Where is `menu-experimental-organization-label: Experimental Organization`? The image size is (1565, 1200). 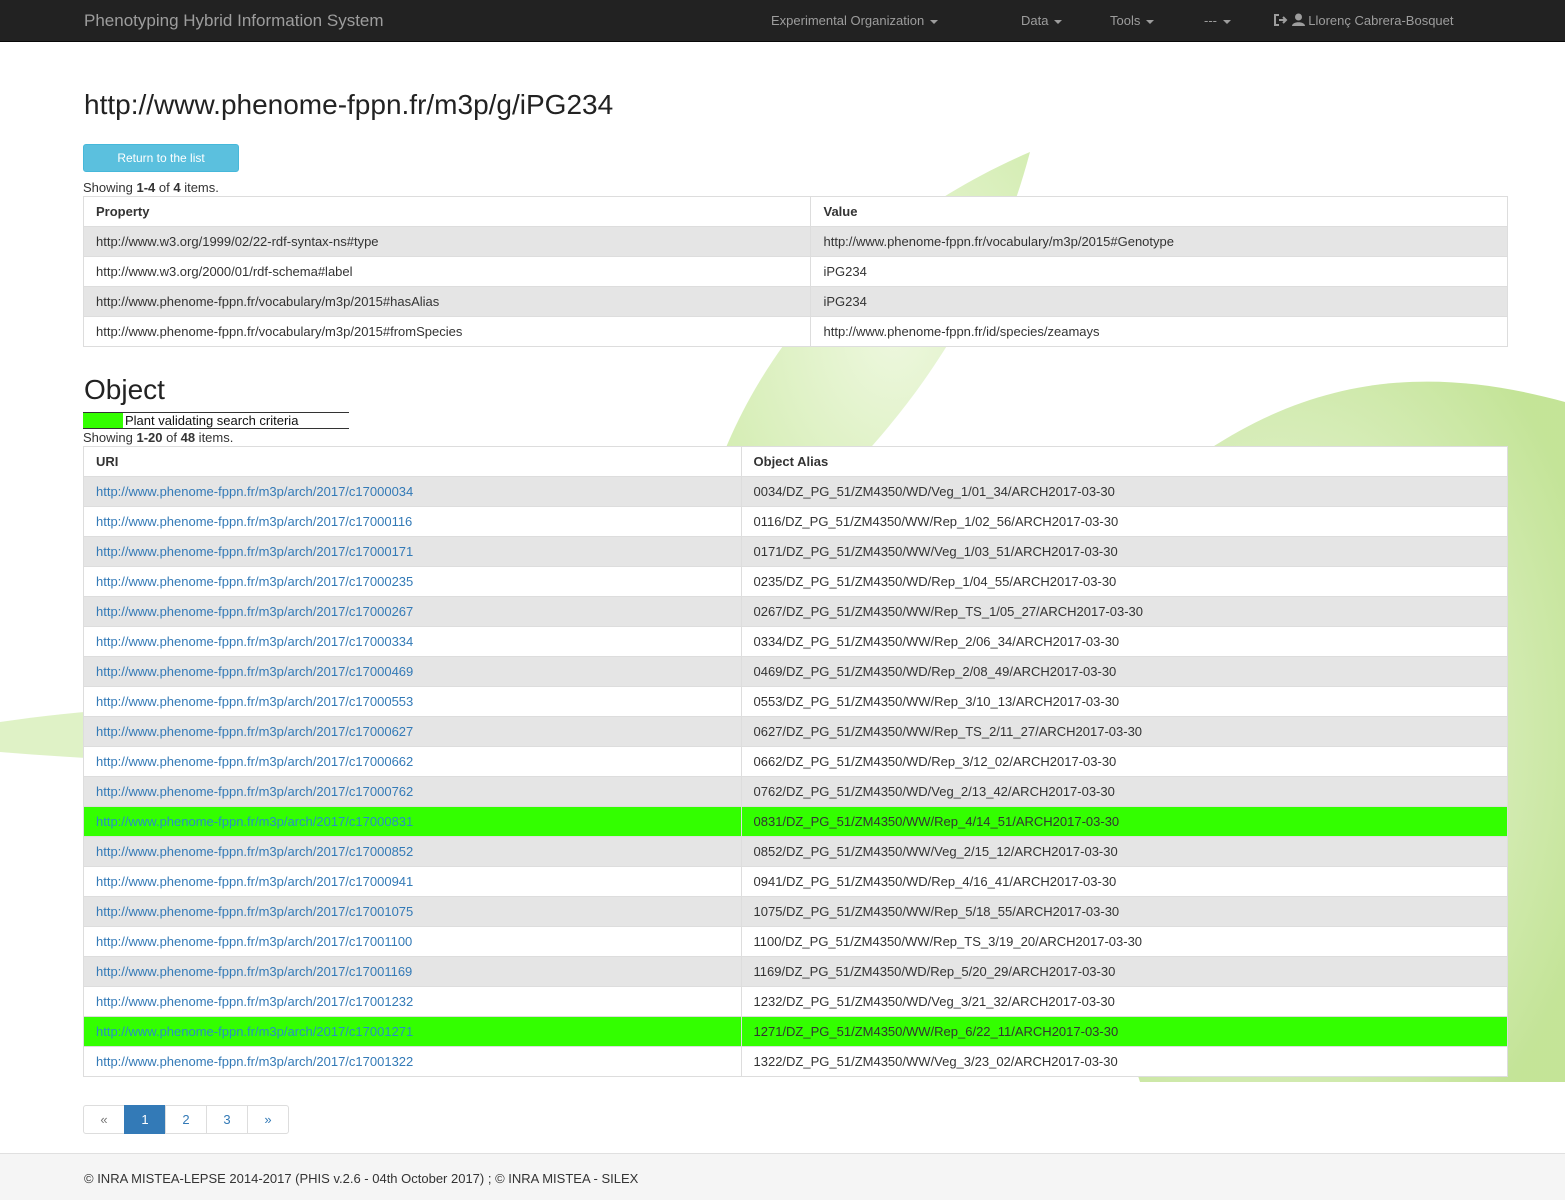
menu-experimental-organization-label: Experimental Organization is located at coordinates (848, 20).